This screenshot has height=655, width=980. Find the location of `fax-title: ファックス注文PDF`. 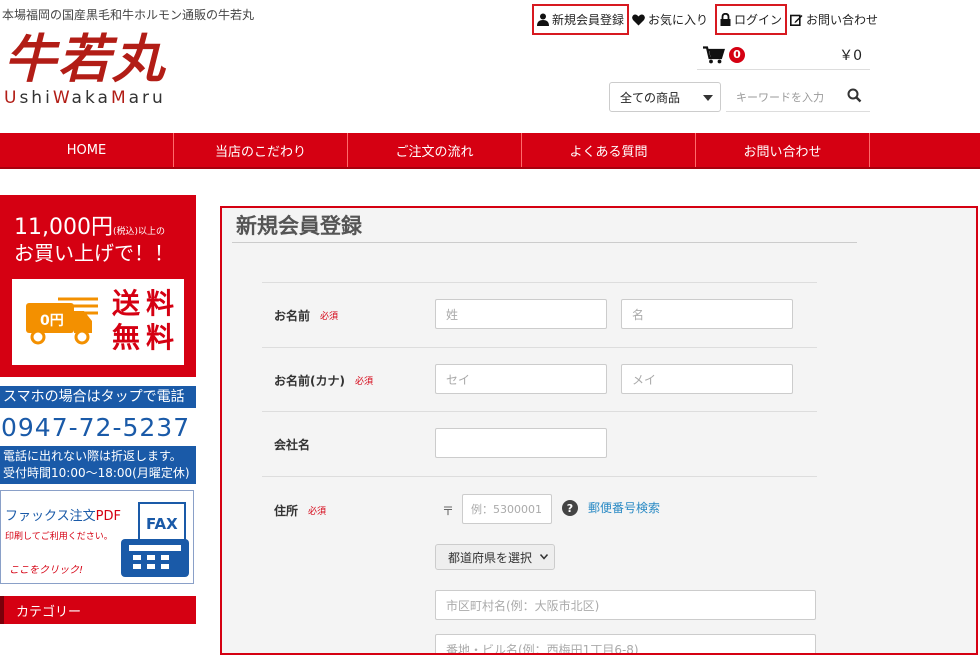

fax-title: ファックス注文PDF is located at coordinates (63, 516).